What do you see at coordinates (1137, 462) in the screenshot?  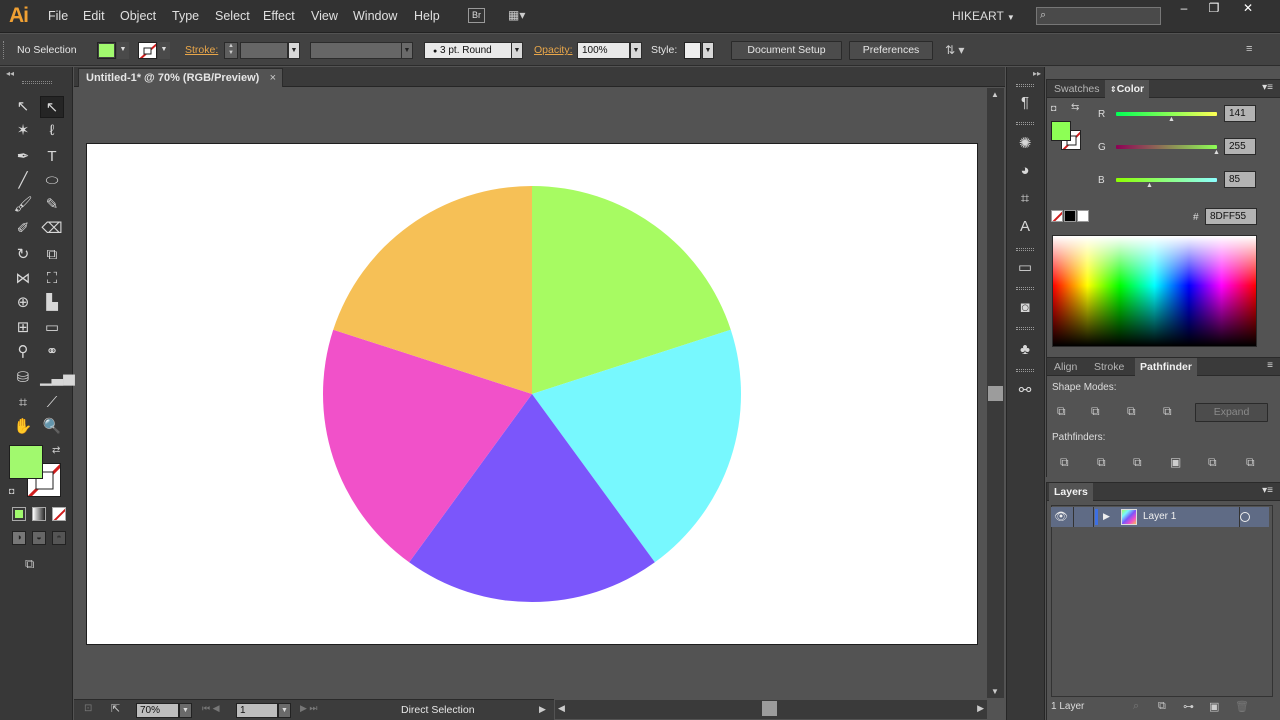 I see `merge-icon: ⧉` at bounding box center [1137, 462].